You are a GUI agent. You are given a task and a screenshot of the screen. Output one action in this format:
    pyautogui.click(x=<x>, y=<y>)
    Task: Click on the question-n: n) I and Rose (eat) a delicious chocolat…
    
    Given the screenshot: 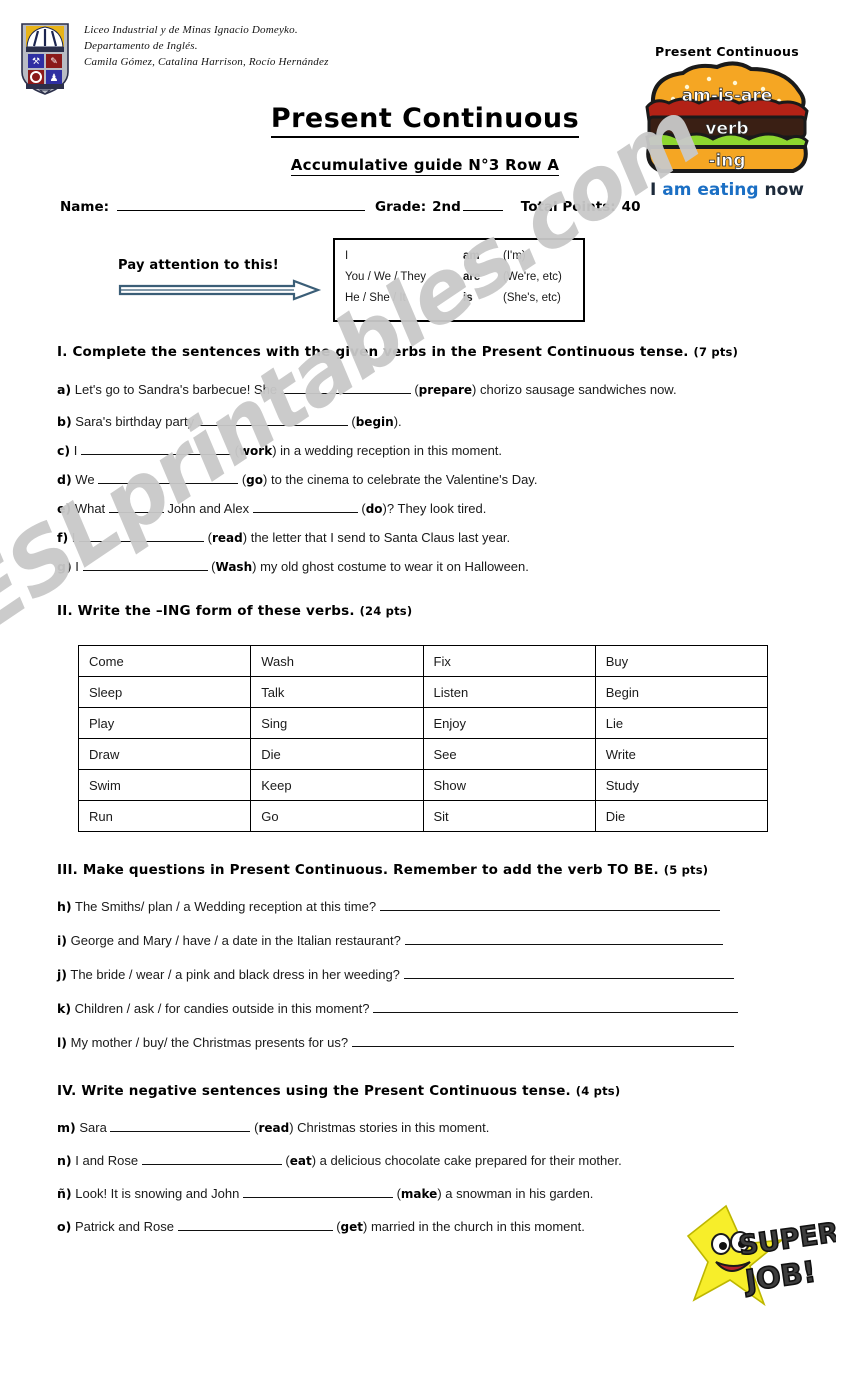 What is the action you would take?
    pyautogui.click(x=339, y=1161)
    